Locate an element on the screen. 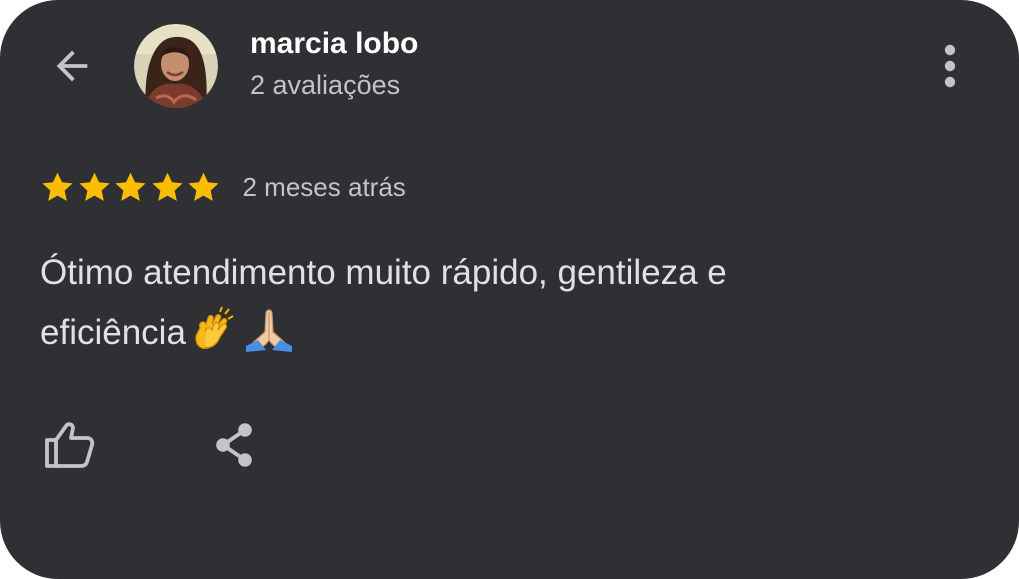  share-icon is located at coordinates (234, 445).